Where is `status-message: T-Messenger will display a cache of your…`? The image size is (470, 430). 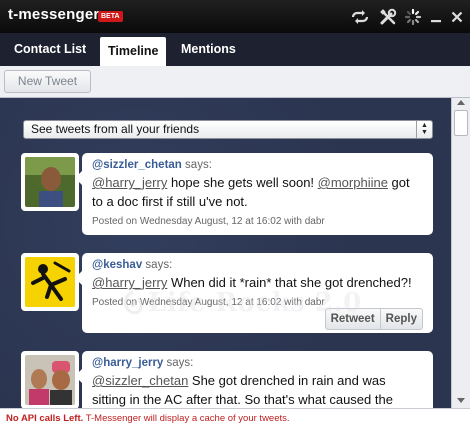
status-message: T-Messenger will display a cache of your… is located at coordinates (186, 418).